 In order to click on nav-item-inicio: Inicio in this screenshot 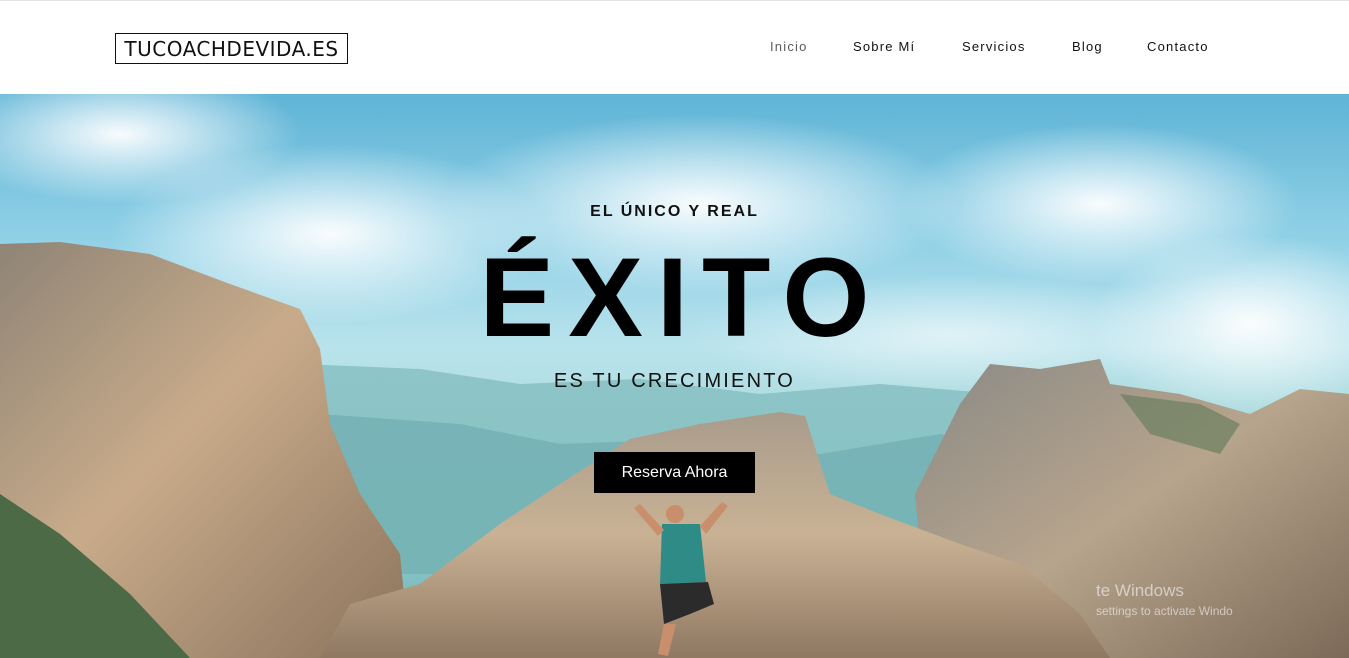, I will do `click(789, 46)`.